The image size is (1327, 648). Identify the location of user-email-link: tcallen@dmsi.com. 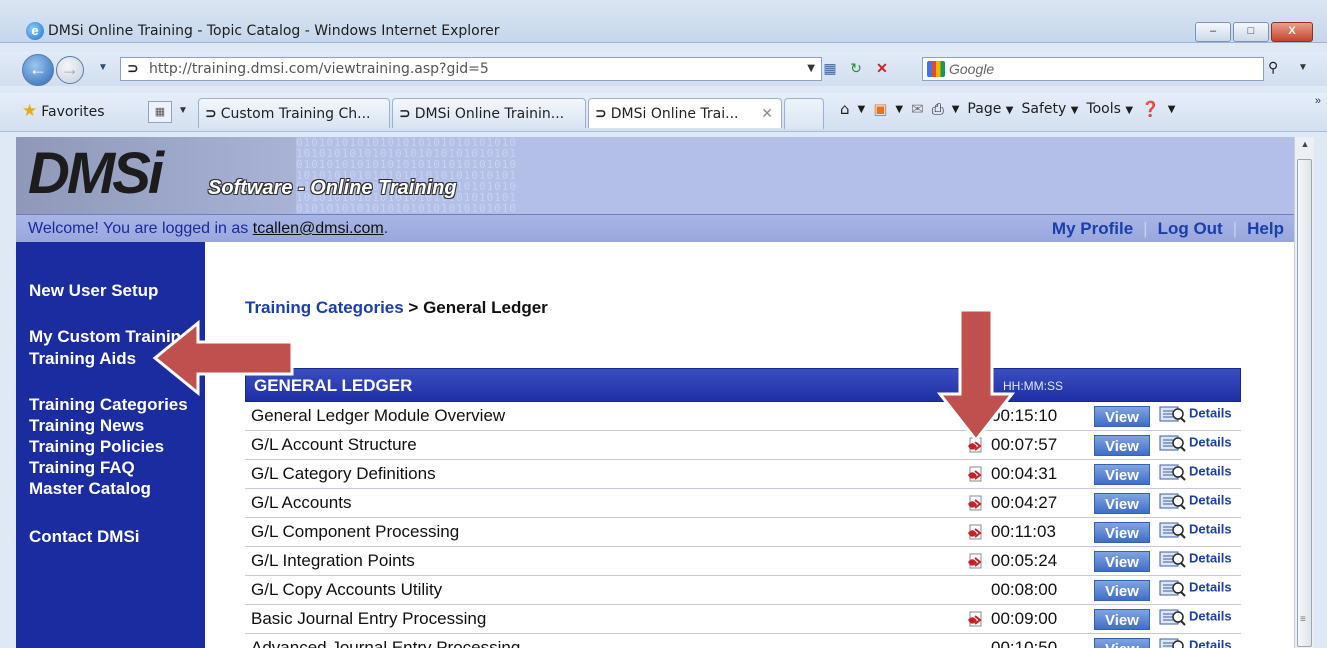
(318, 228).